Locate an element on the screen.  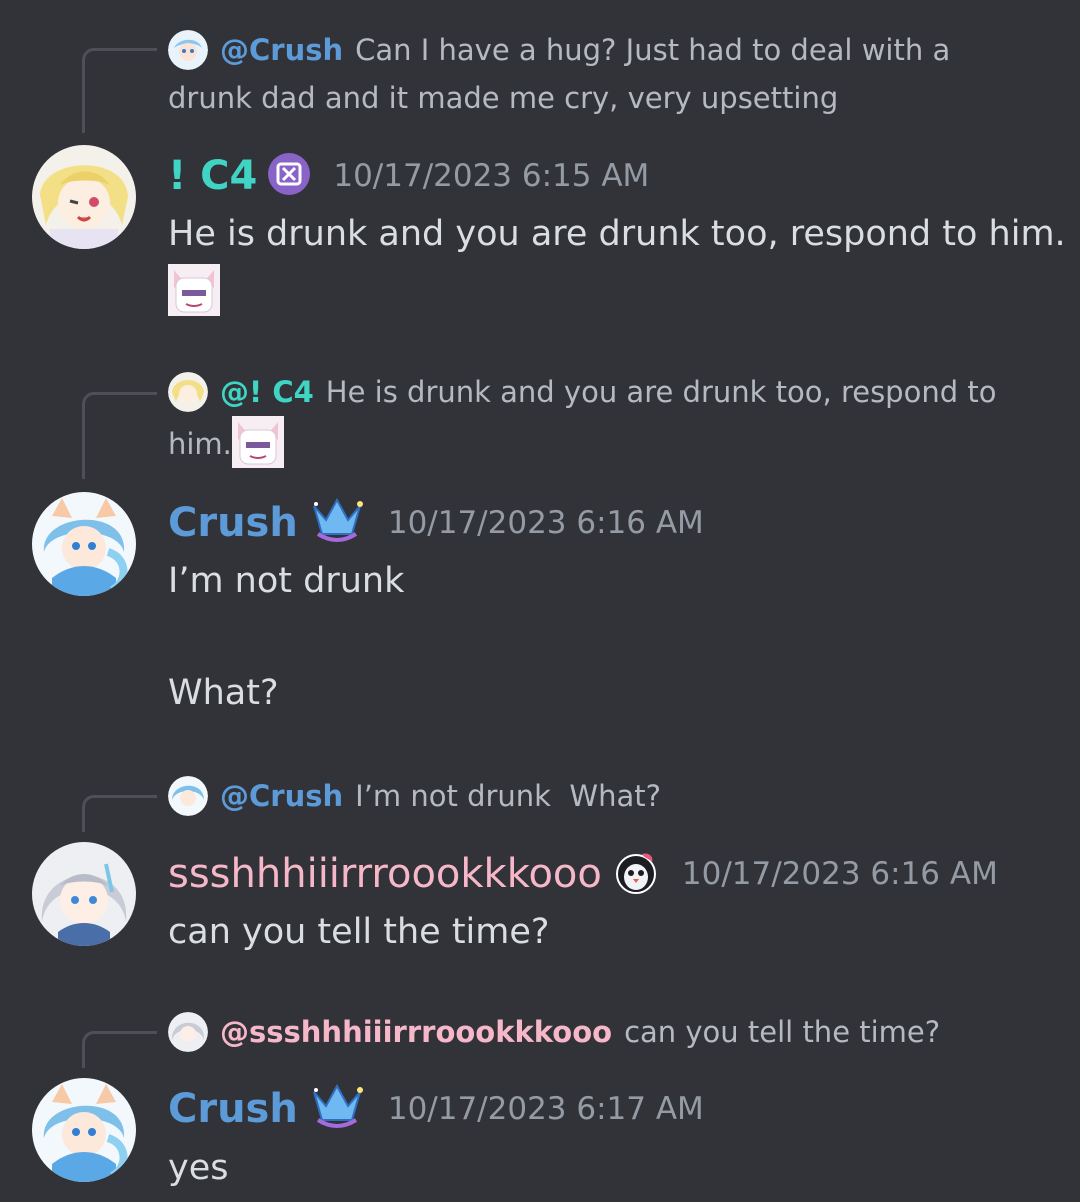
reply-text-cont: him. is located at coordinates (200, 444).